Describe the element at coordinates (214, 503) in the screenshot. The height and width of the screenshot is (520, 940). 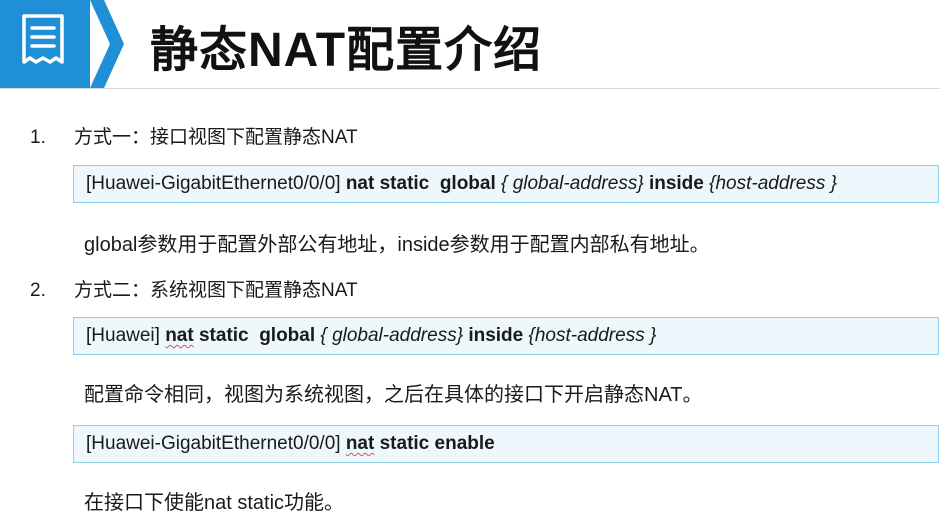
I see `enable-description: 在接口下使能nat static功能。` at that location.